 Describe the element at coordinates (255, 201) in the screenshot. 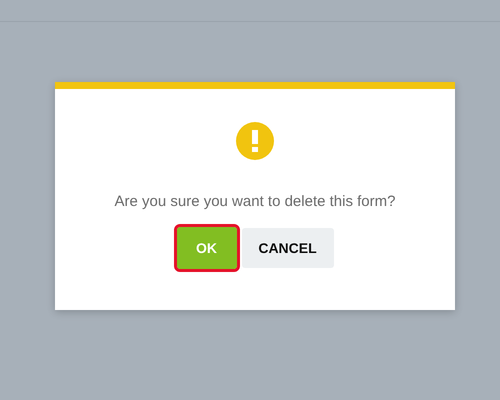

I see `confirm-message: Are you sure you want to delete this form?` at that location.